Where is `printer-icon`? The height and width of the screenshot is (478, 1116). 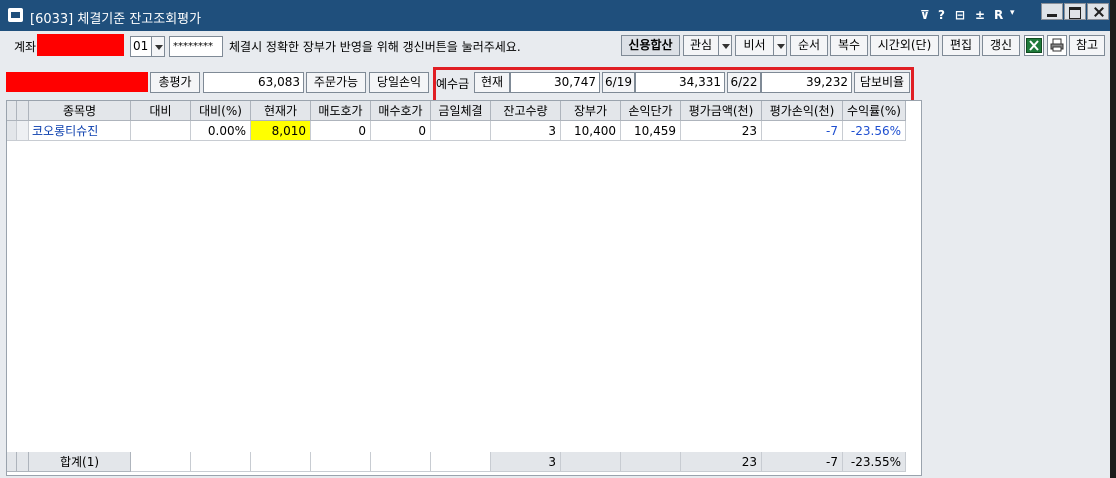 printer-icon is located at coordinates (1057, 45).